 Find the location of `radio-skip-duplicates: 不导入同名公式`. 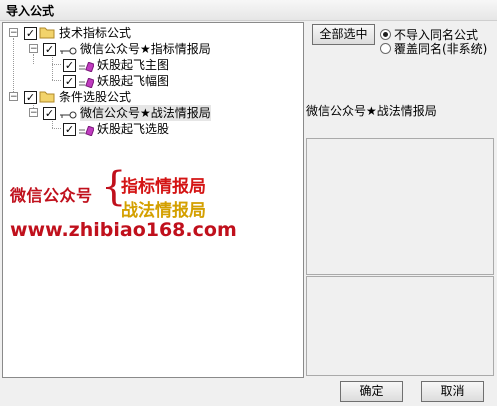

radio-skip-duplicates: 不导入同名公式 is located at coordinates (437, 35).